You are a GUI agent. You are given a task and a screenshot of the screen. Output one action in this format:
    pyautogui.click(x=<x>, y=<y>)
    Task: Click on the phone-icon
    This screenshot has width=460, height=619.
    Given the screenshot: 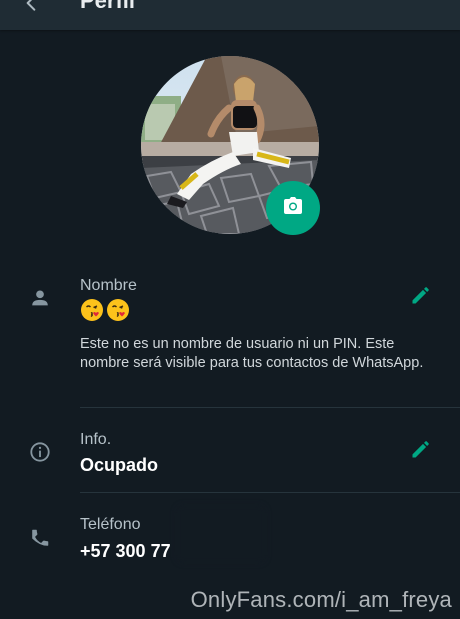 What is the action you would take?
    pyautogui.click(x=40, y=538)
    